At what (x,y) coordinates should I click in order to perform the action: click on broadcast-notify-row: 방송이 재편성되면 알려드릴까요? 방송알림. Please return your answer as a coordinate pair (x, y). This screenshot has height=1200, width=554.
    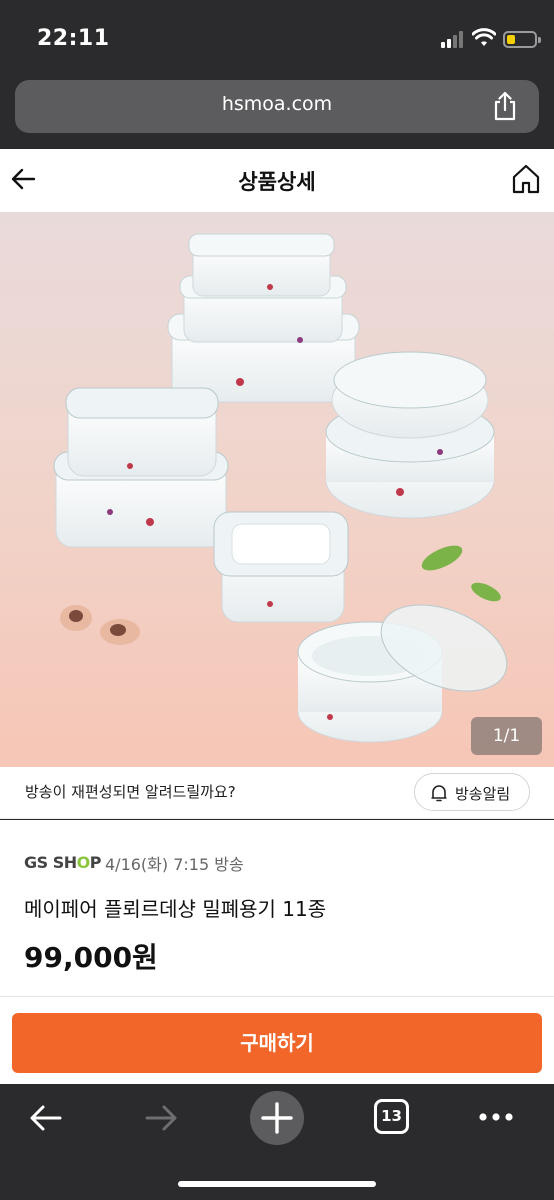
    Looking at the image, I should click on (277, 793).